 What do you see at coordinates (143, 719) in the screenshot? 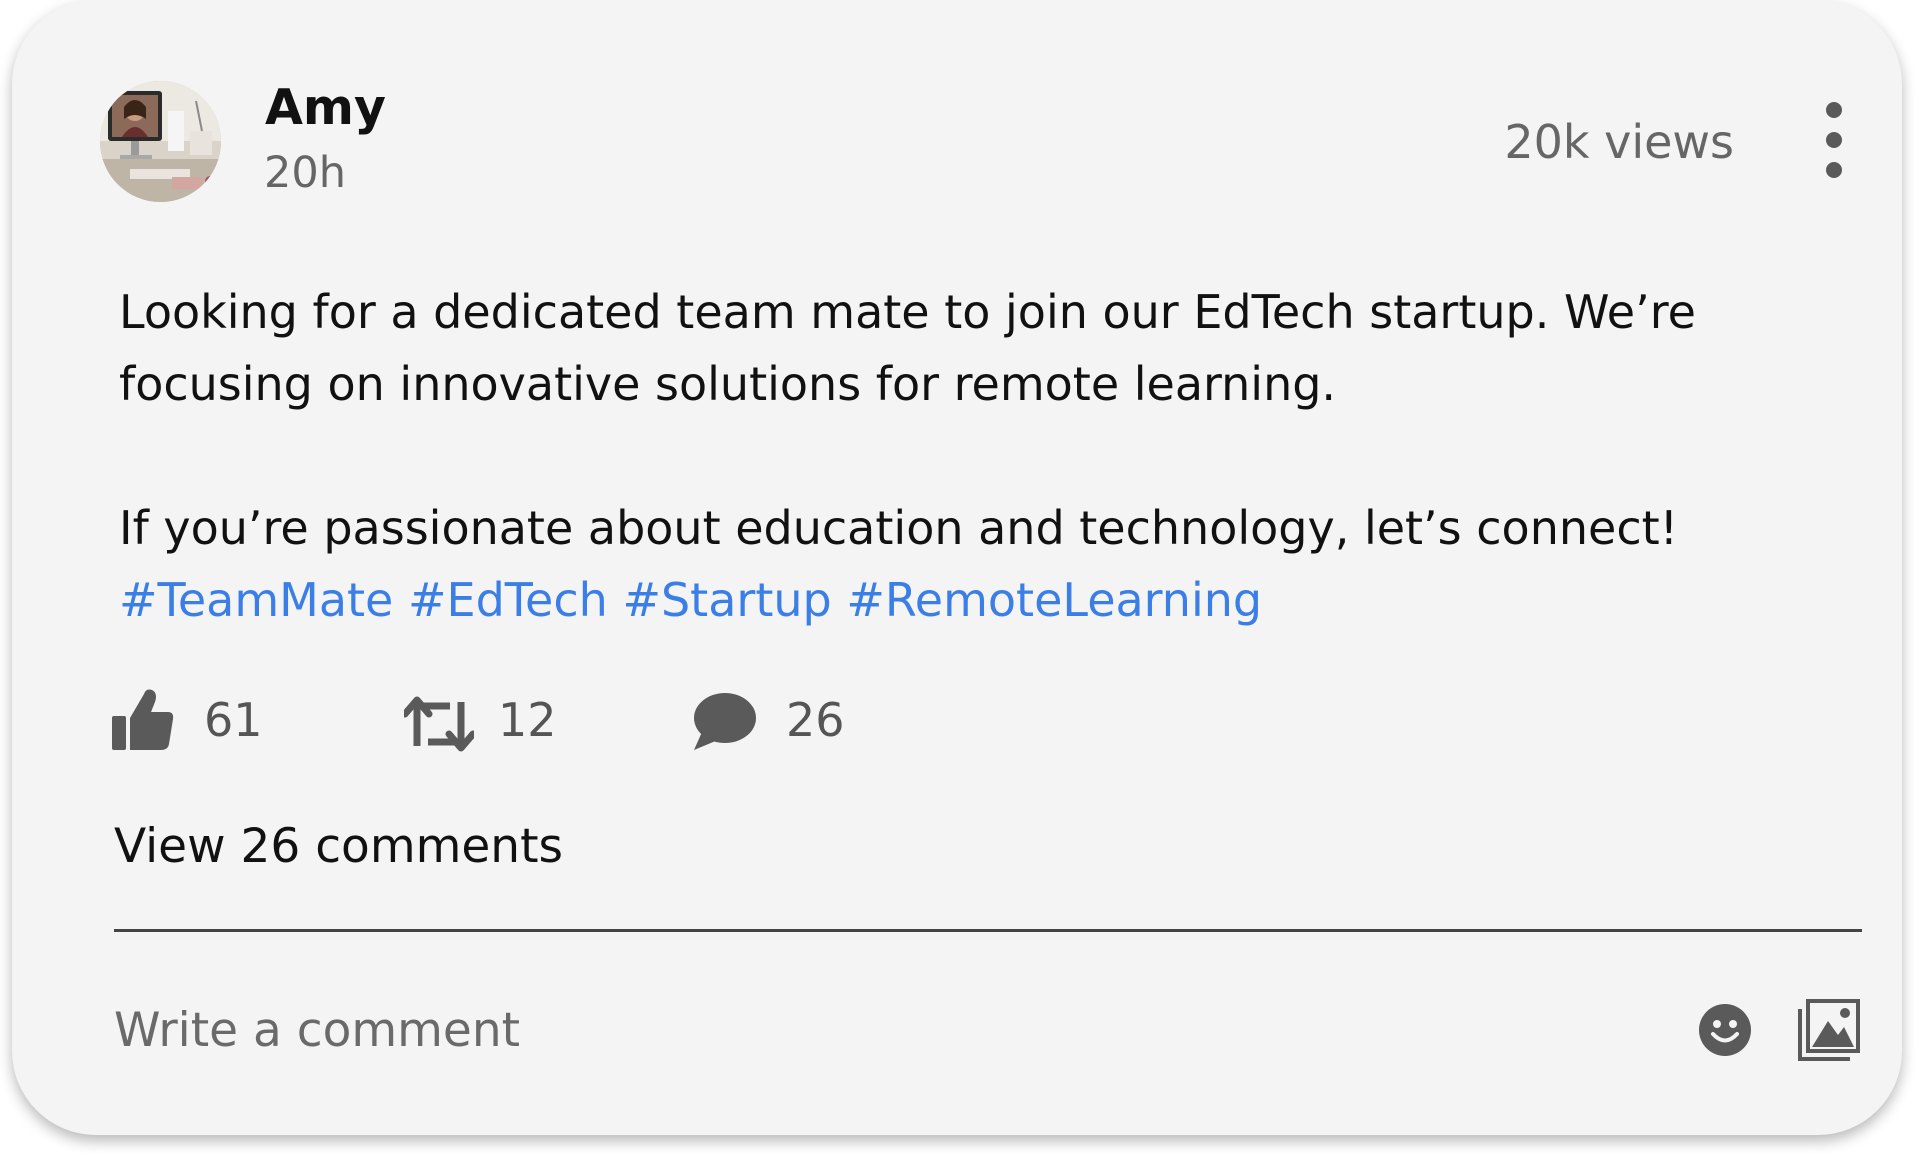
I see `thumbs-up-icon` at bounding box center [143, 719].